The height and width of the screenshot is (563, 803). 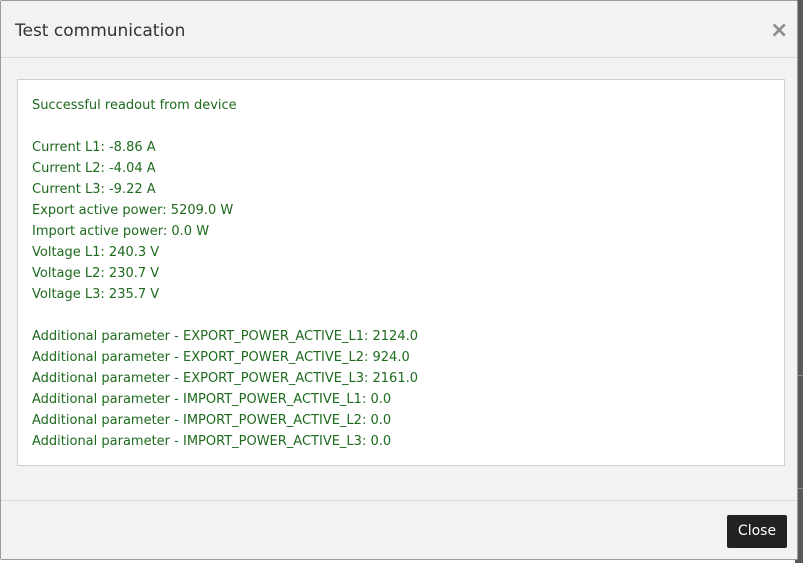 What do you see at coordinates (399, 529) in the screenshot?
I see `dialog-footer: Close` at bounding box center [399, 529].